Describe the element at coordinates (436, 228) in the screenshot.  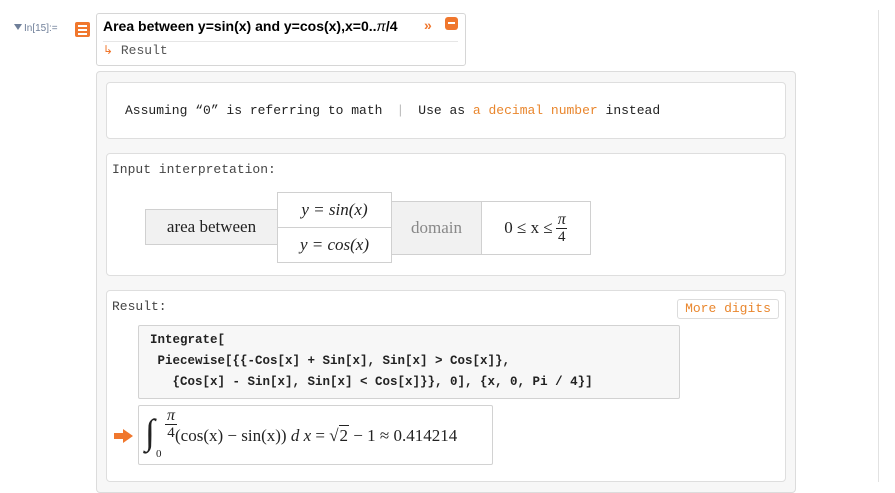
I see `domain-label-cell: domain` at that location.